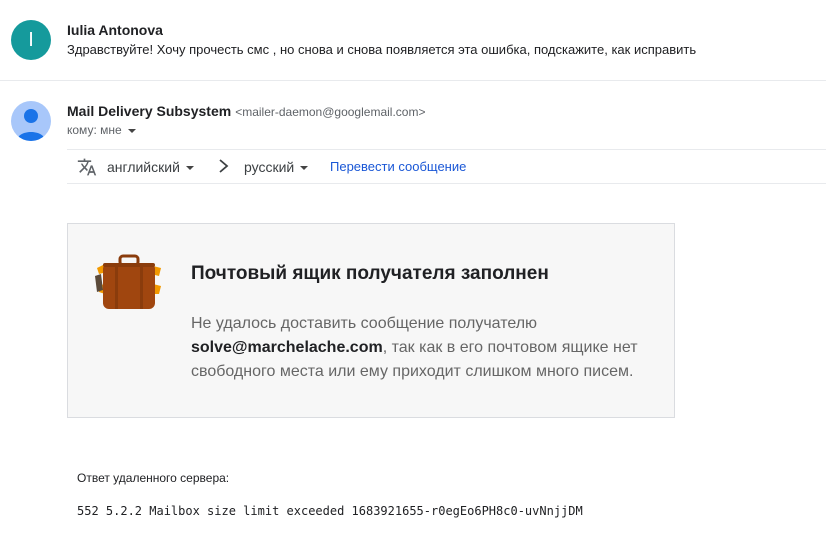 The image size is (826, 548). What do you see at coordinates (31, 125) in the screenshot?
I see `person-icon` at bounding box center [31, 125].